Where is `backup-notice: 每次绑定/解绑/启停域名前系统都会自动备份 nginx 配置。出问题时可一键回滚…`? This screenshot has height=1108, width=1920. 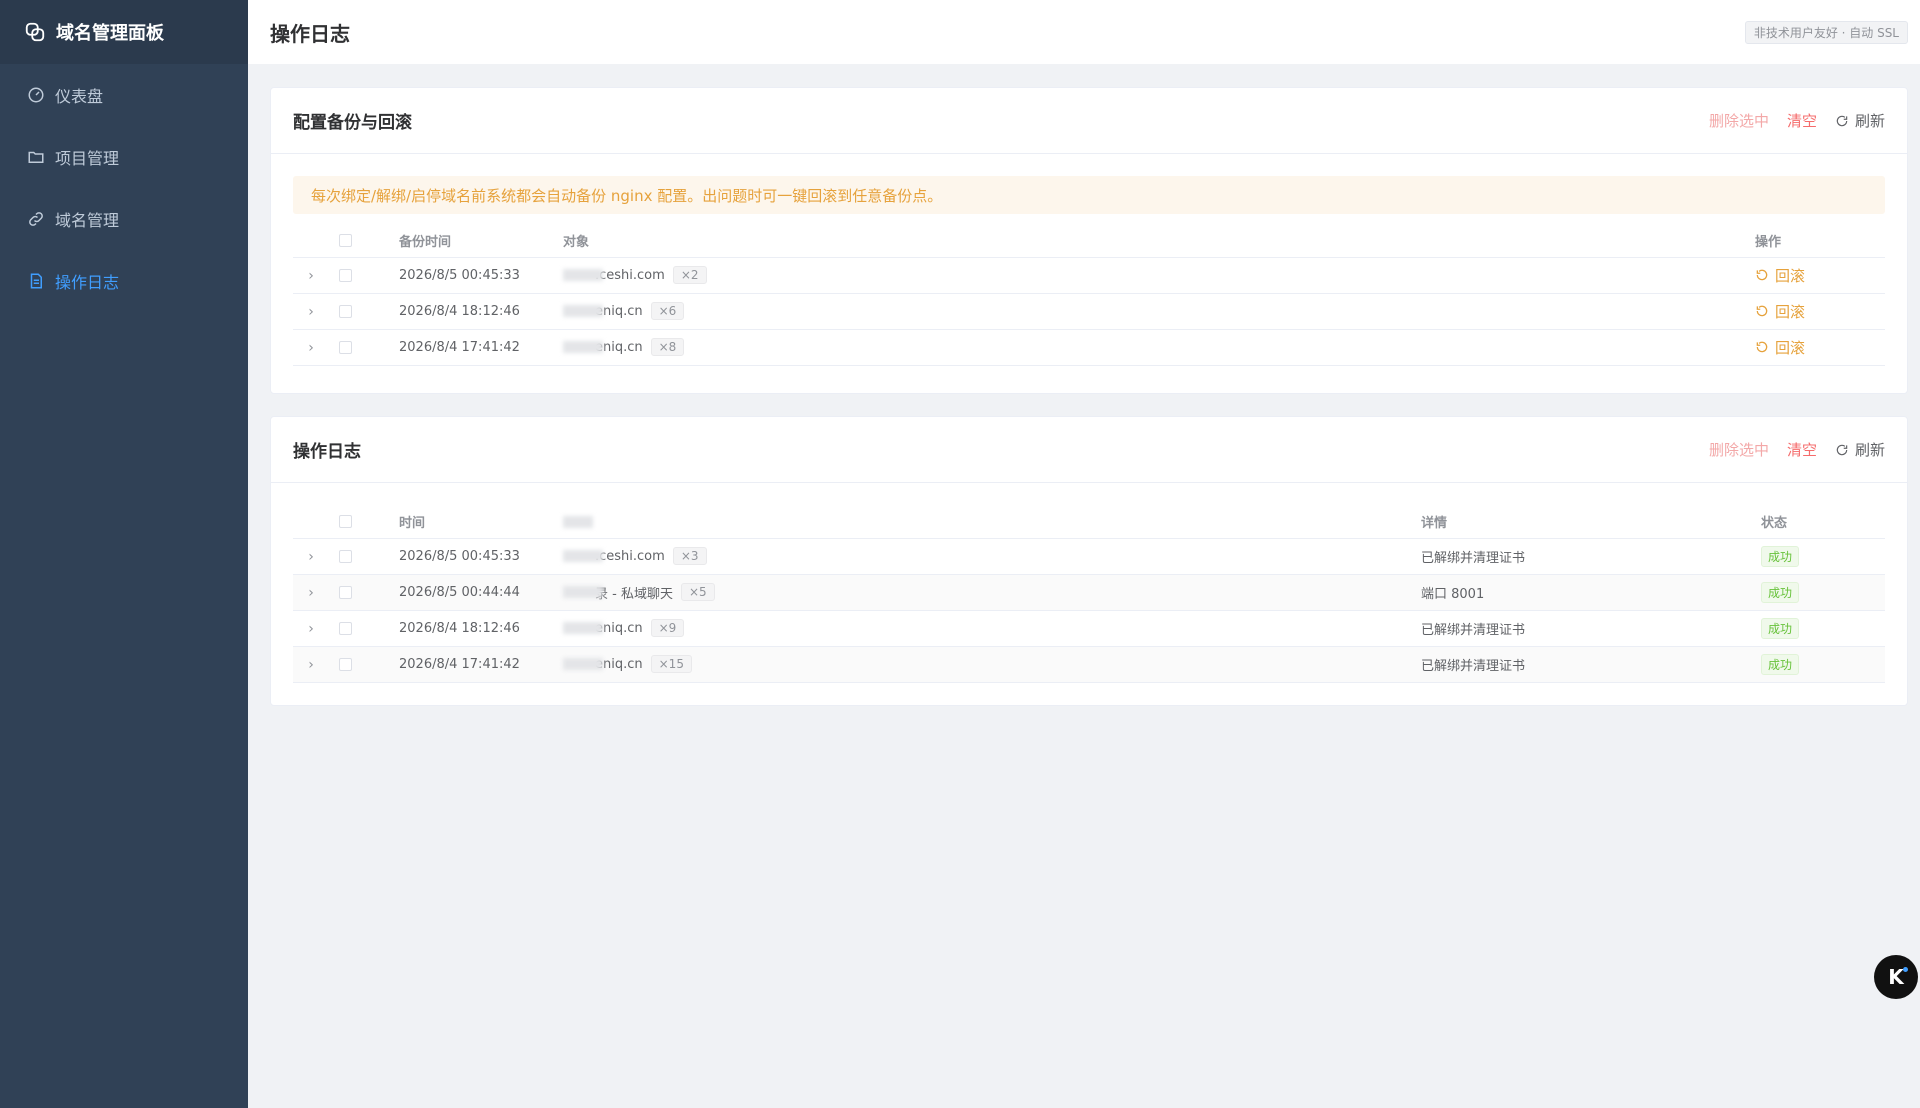
backup-notice: 每次绑定/解绑/启停域名前系统都会自动备份 nginx 配置。出问题时可一键回滚… is located at coordinates (1089, 195).